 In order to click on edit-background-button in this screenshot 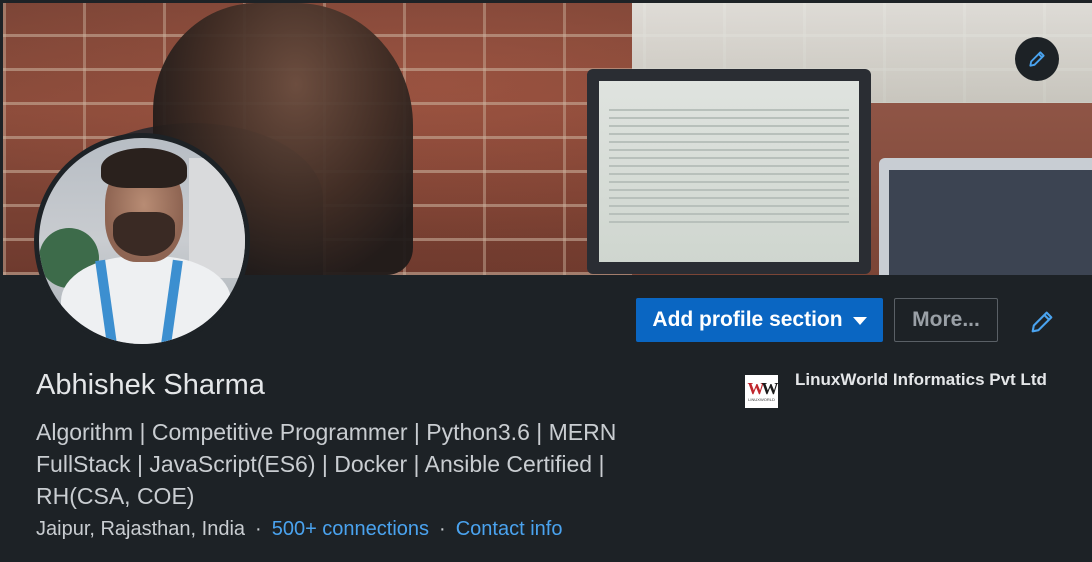, I will do `click(1037, 59)`.